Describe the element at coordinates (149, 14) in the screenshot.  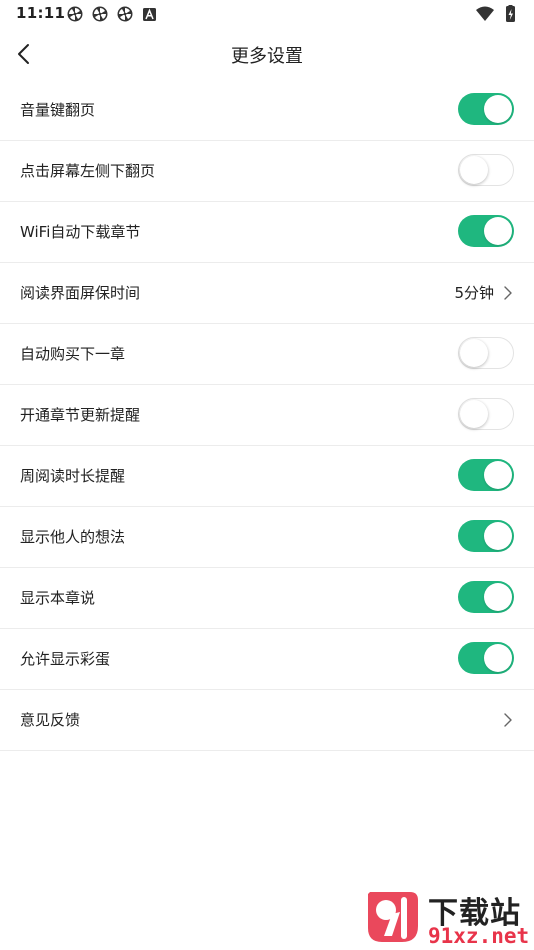
I see `a-letter-icon` at that location.